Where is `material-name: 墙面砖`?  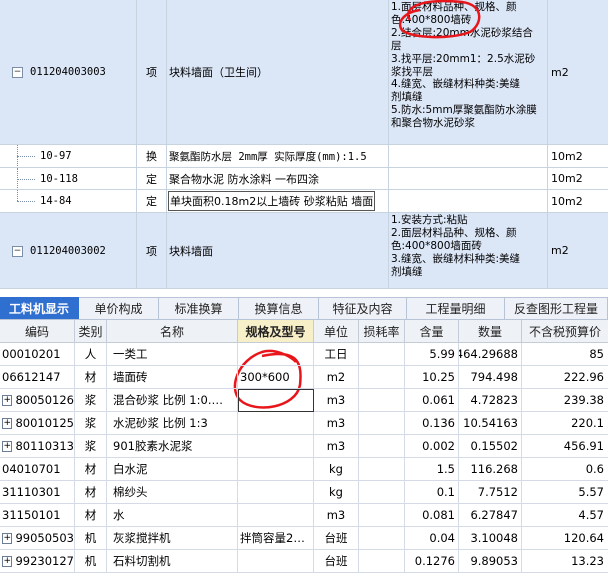 material-name: 墙面砖 is located at coordinates (172, 377).